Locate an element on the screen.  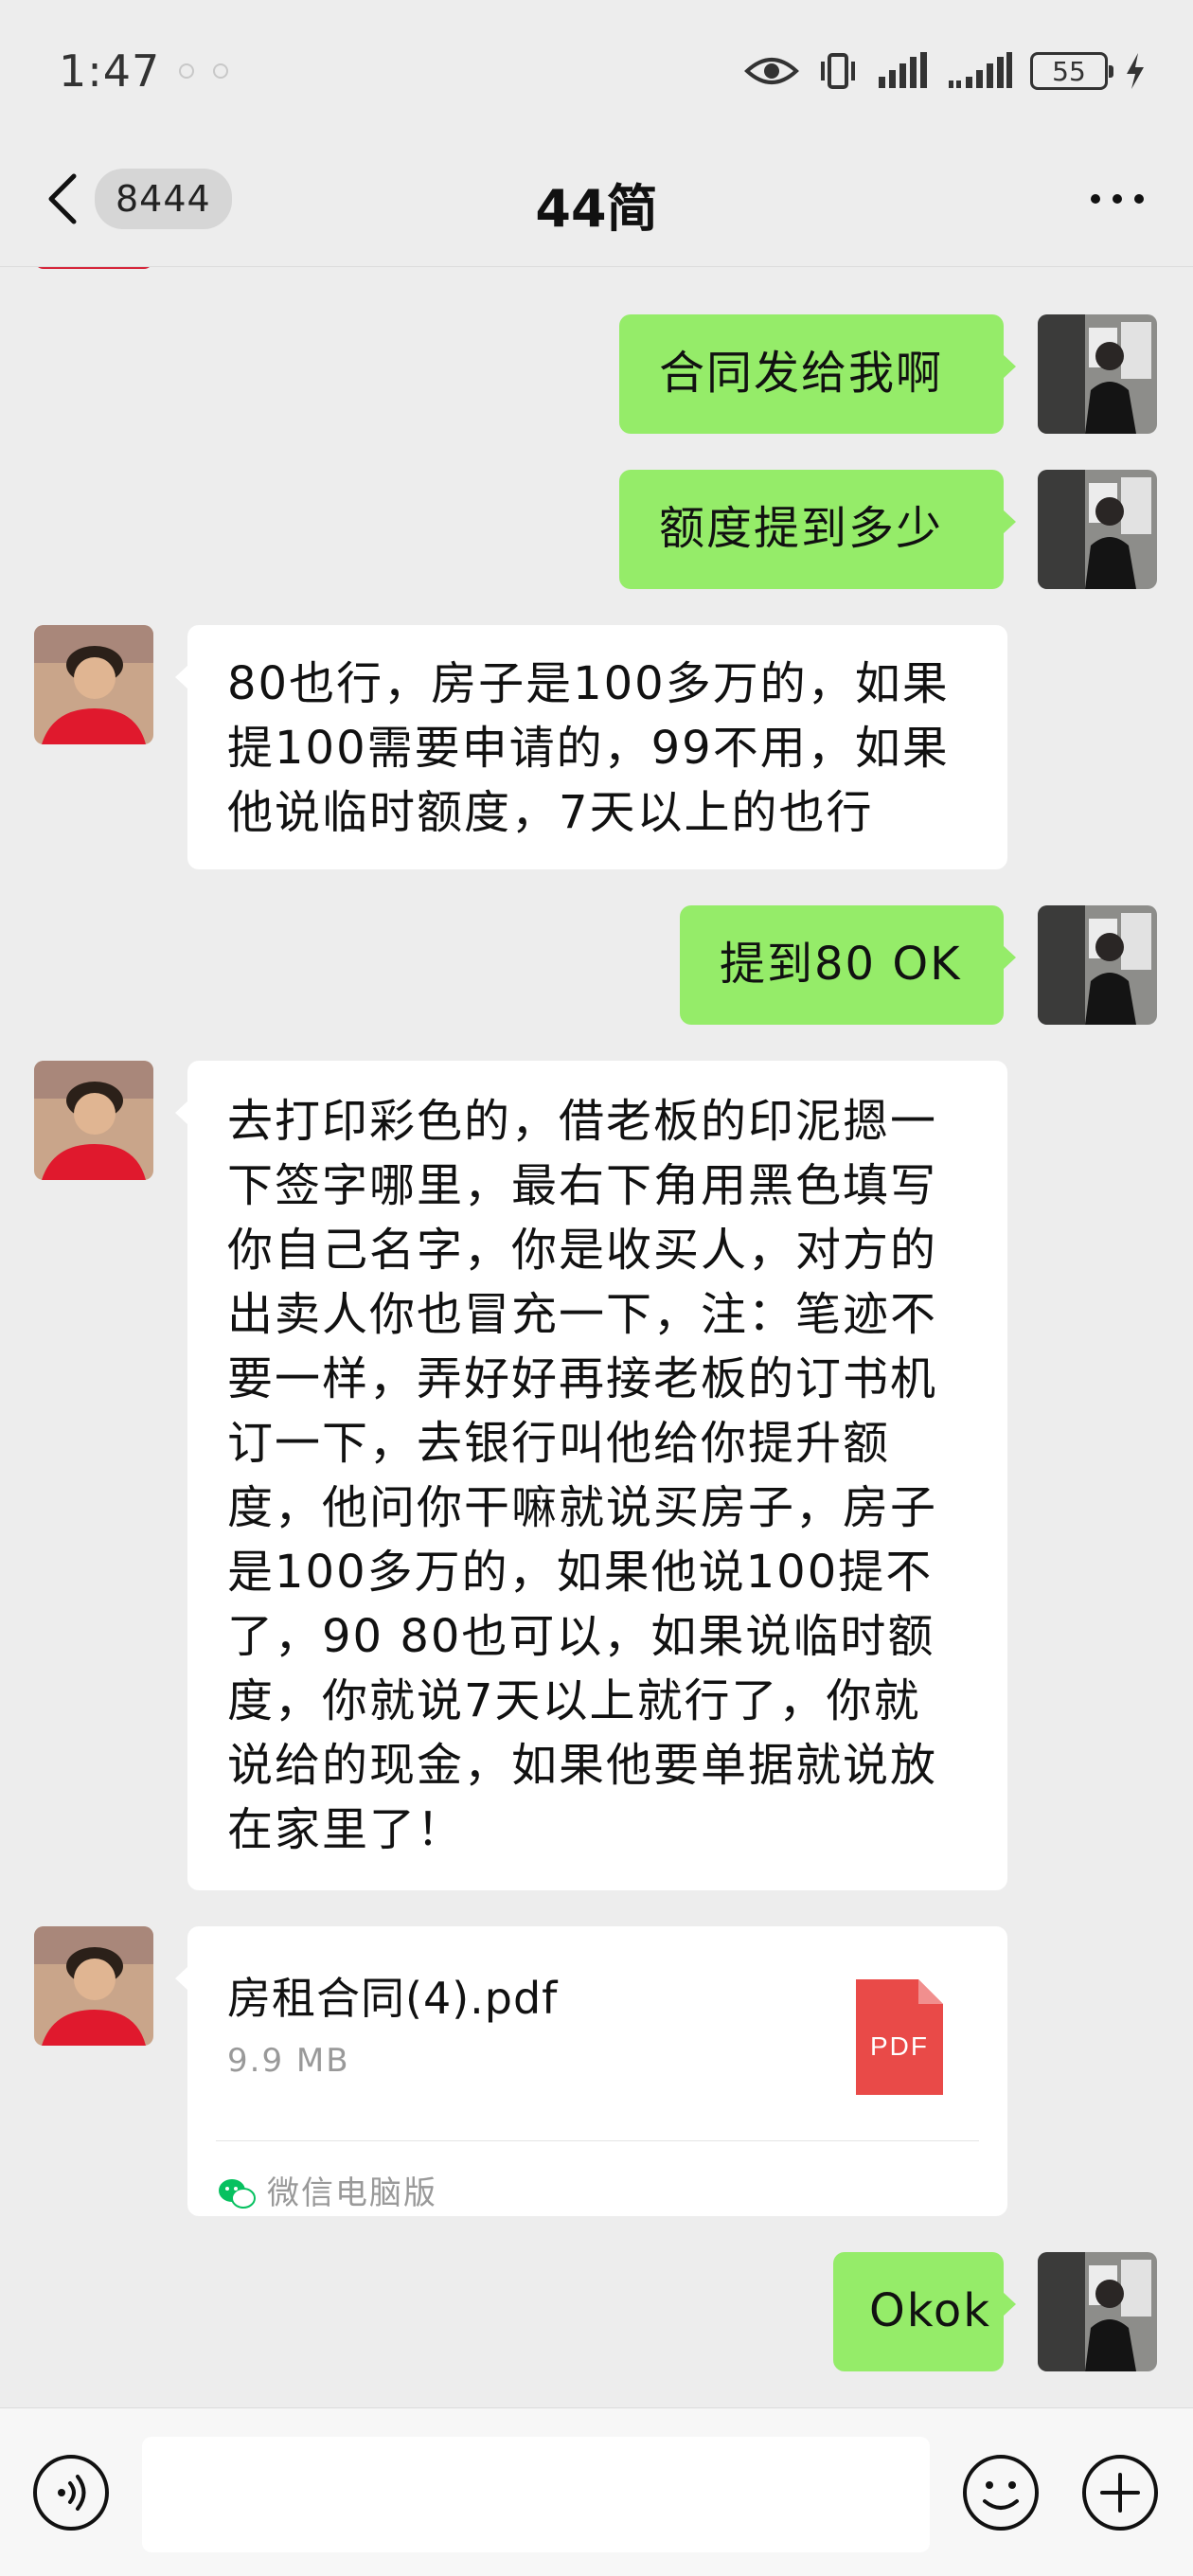
message-line: 在家里了！ is located at coordinates (346, 1829).